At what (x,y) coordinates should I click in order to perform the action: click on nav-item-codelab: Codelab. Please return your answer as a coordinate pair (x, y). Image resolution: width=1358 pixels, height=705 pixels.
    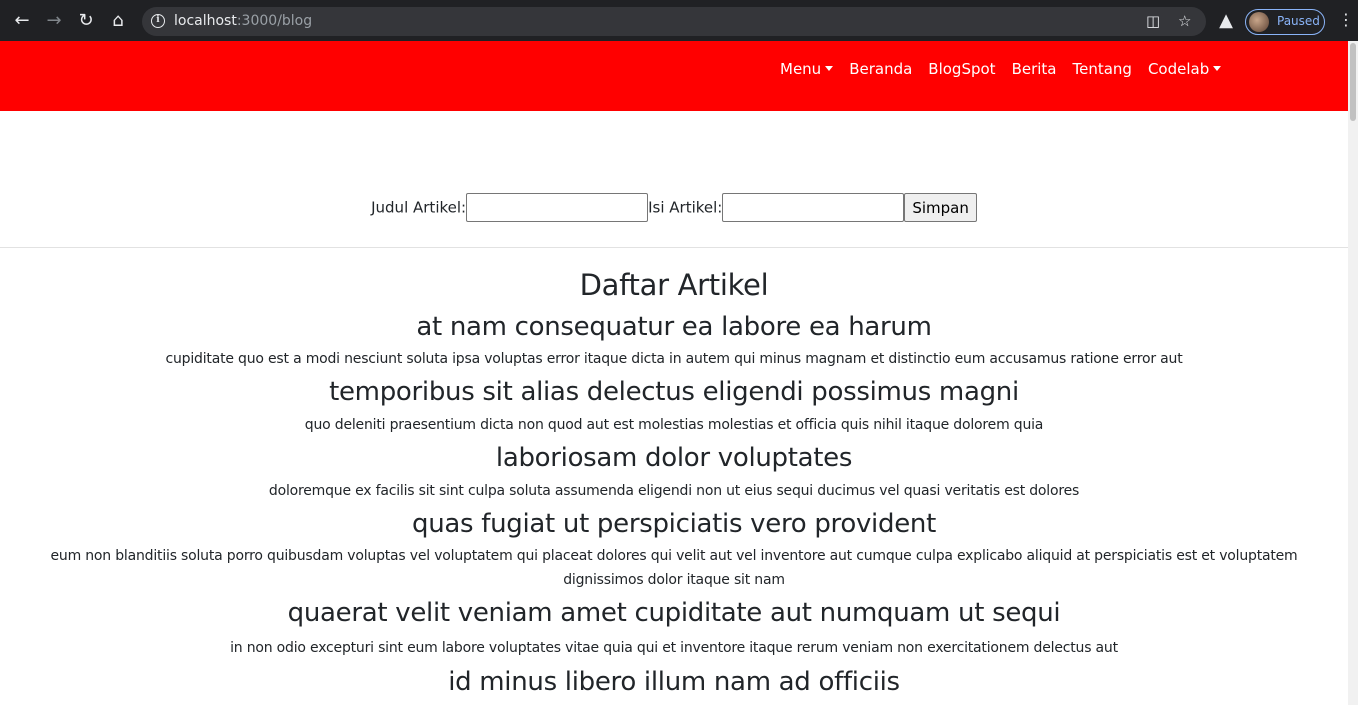
    Looking at the image, I should click on (1184, 69).